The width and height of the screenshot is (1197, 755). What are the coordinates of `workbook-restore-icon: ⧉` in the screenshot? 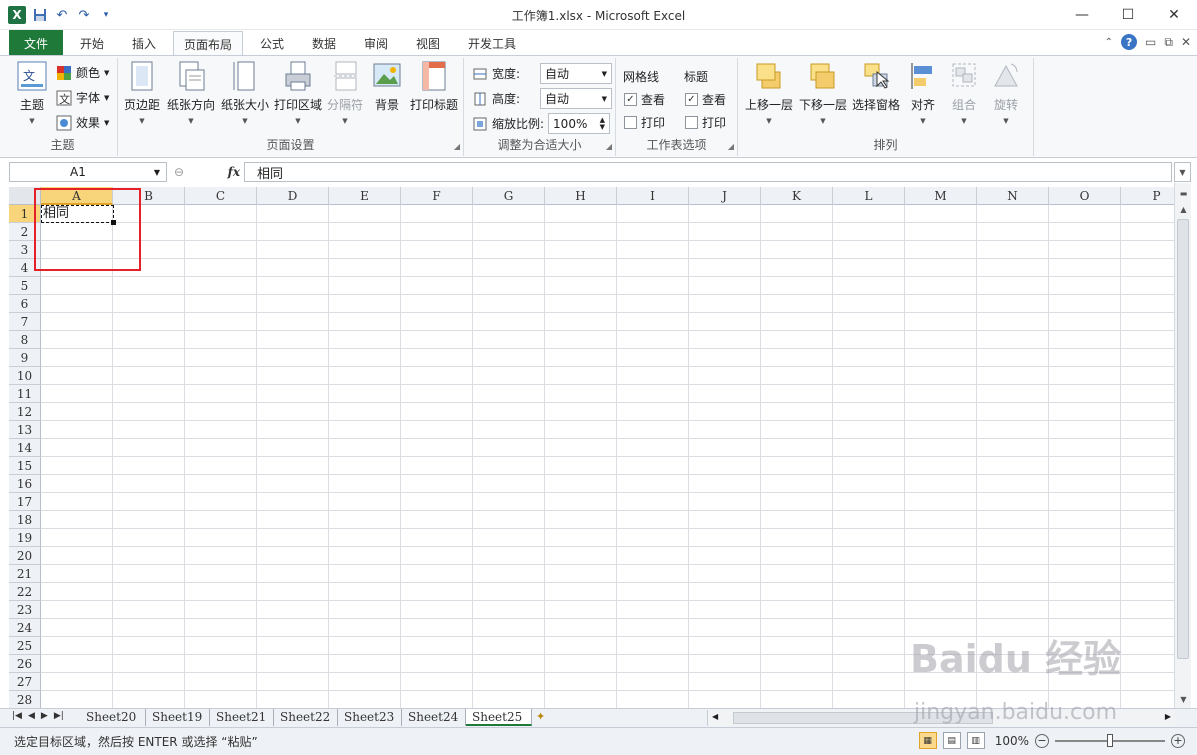 It's located at (1168, 42).